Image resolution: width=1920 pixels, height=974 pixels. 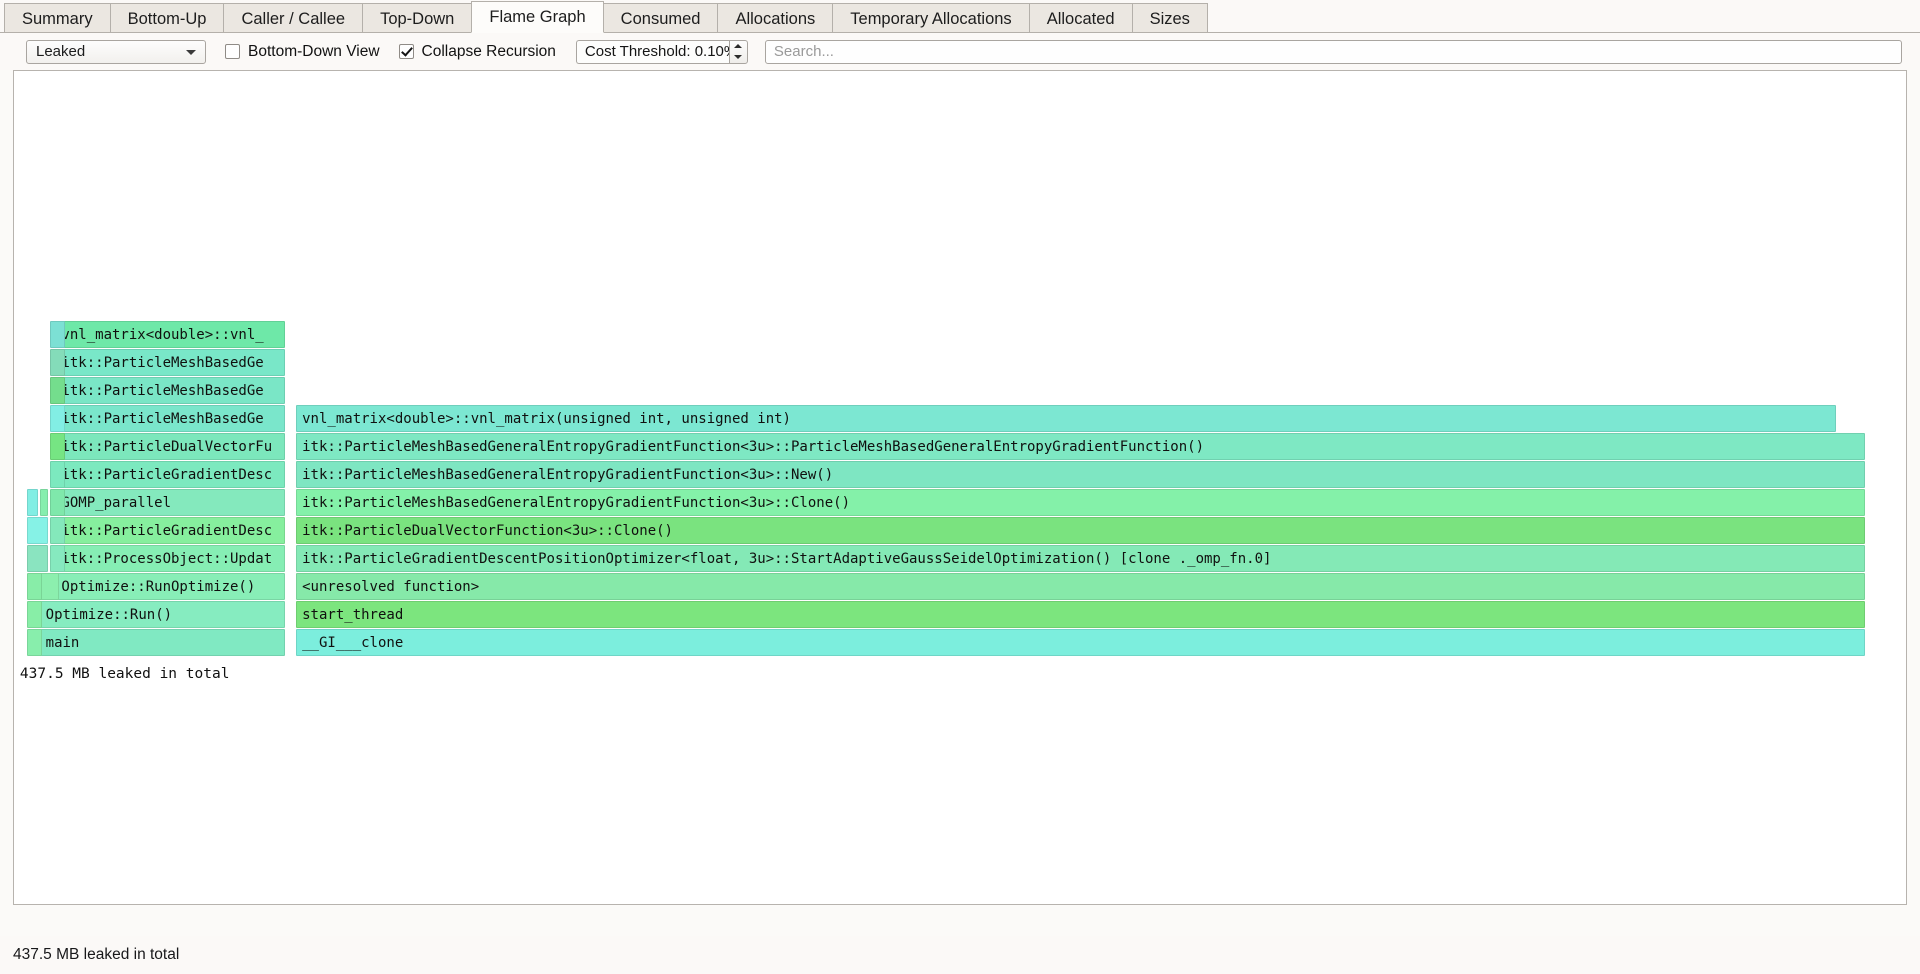 I want to click on metric-select: Leaked, so click(x=116, y=51).